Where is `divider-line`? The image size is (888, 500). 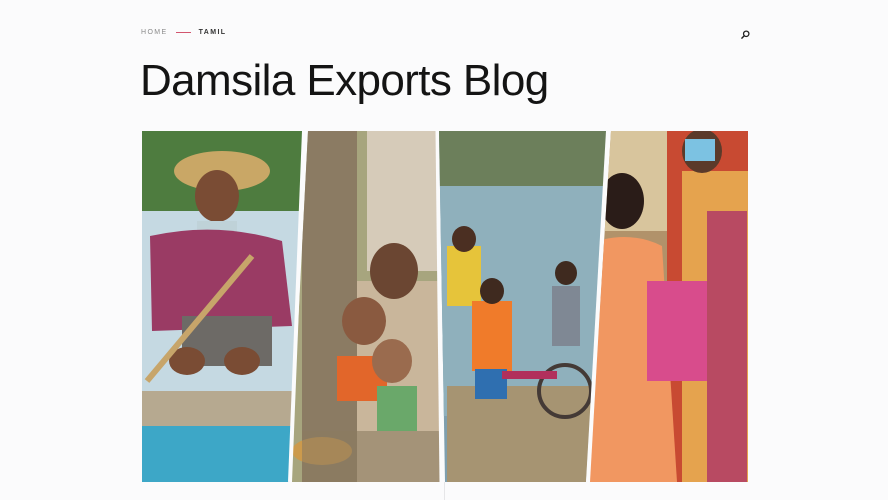
divider-line is located at coordinates (444, 491).